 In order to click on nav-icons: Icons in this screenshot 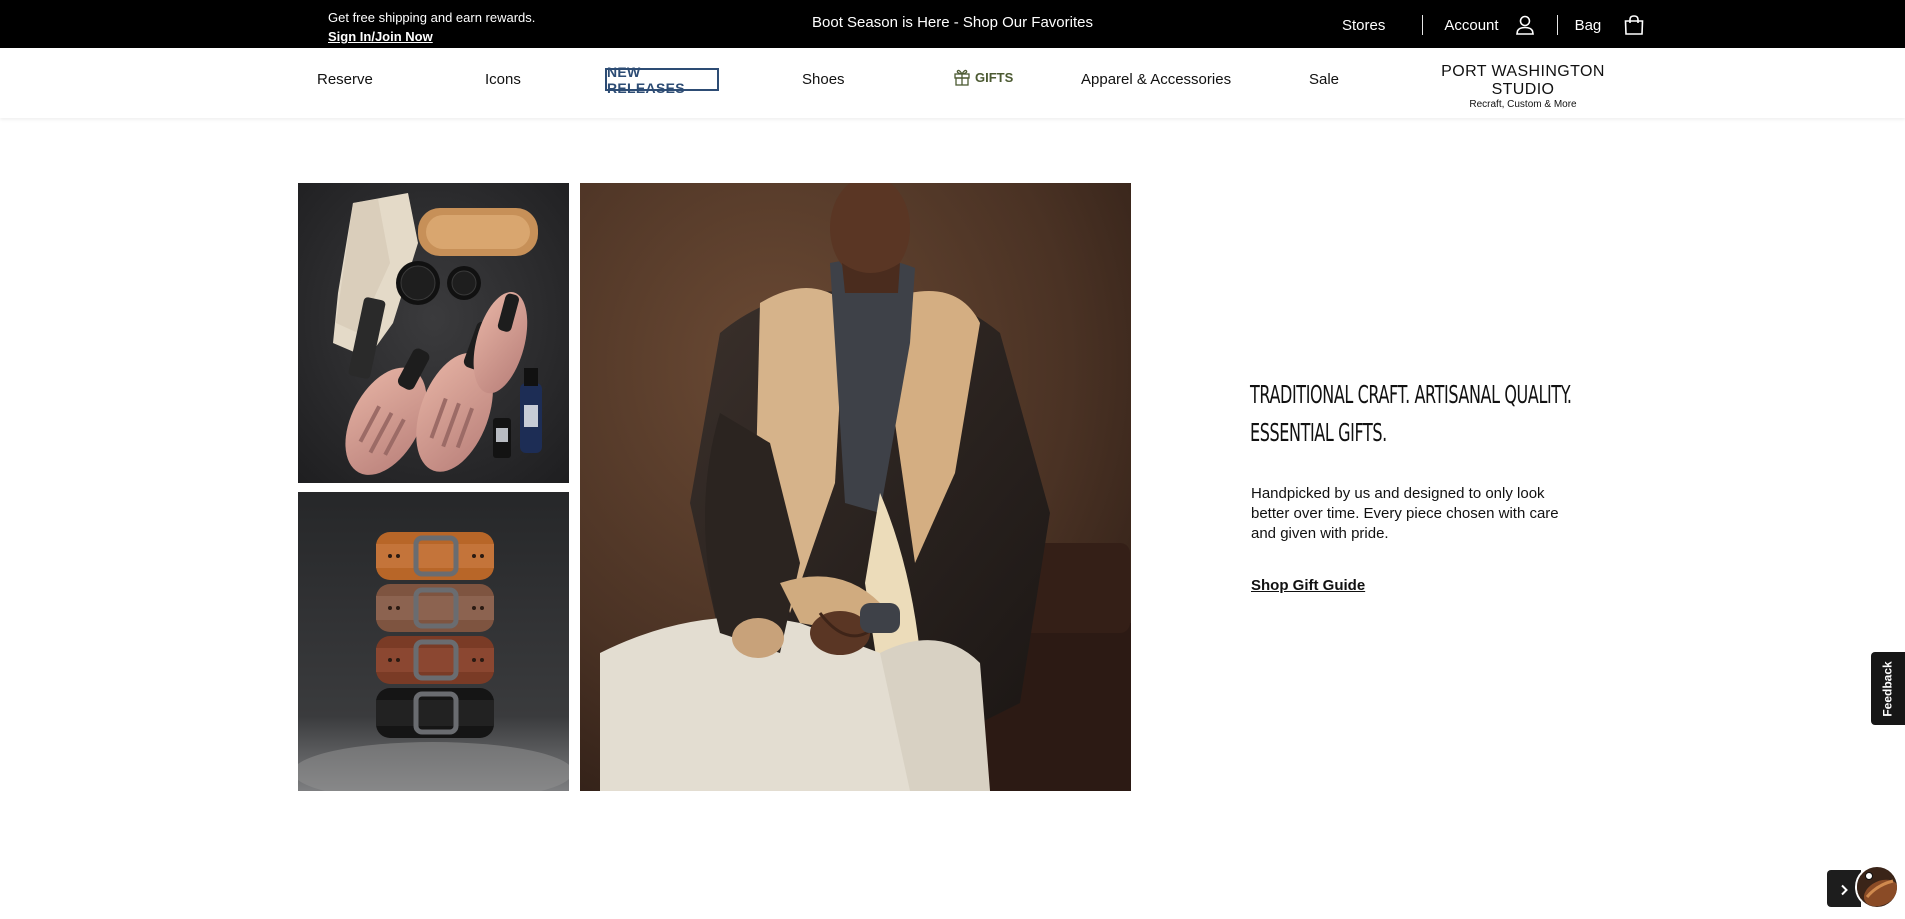, I will do `click(503, 79)`.